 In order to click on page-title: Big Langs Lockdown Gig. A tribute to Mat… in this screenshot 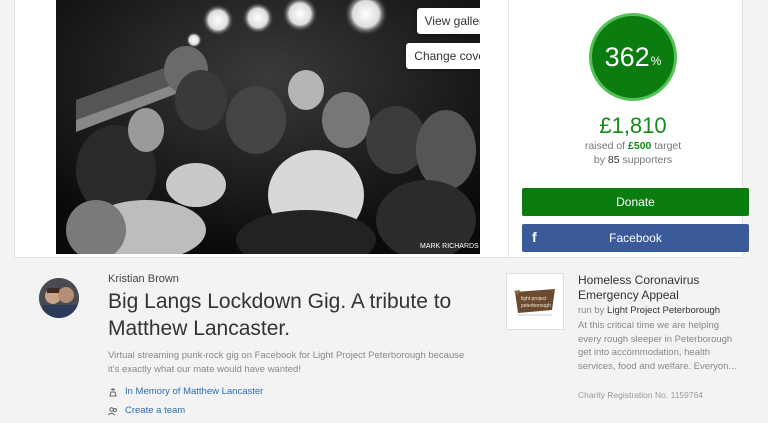, I will do `click(280, 315)`.